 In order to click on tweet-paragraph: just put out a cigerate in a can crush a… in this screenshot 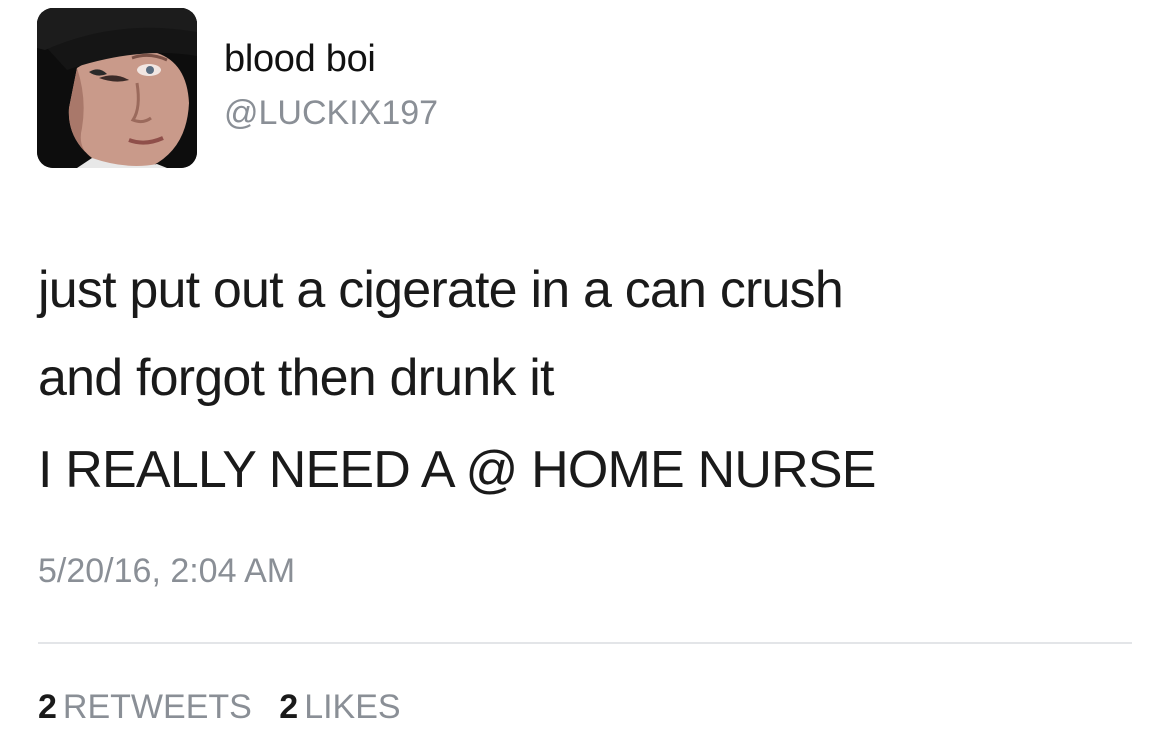, I will do `click(441, 334)`.